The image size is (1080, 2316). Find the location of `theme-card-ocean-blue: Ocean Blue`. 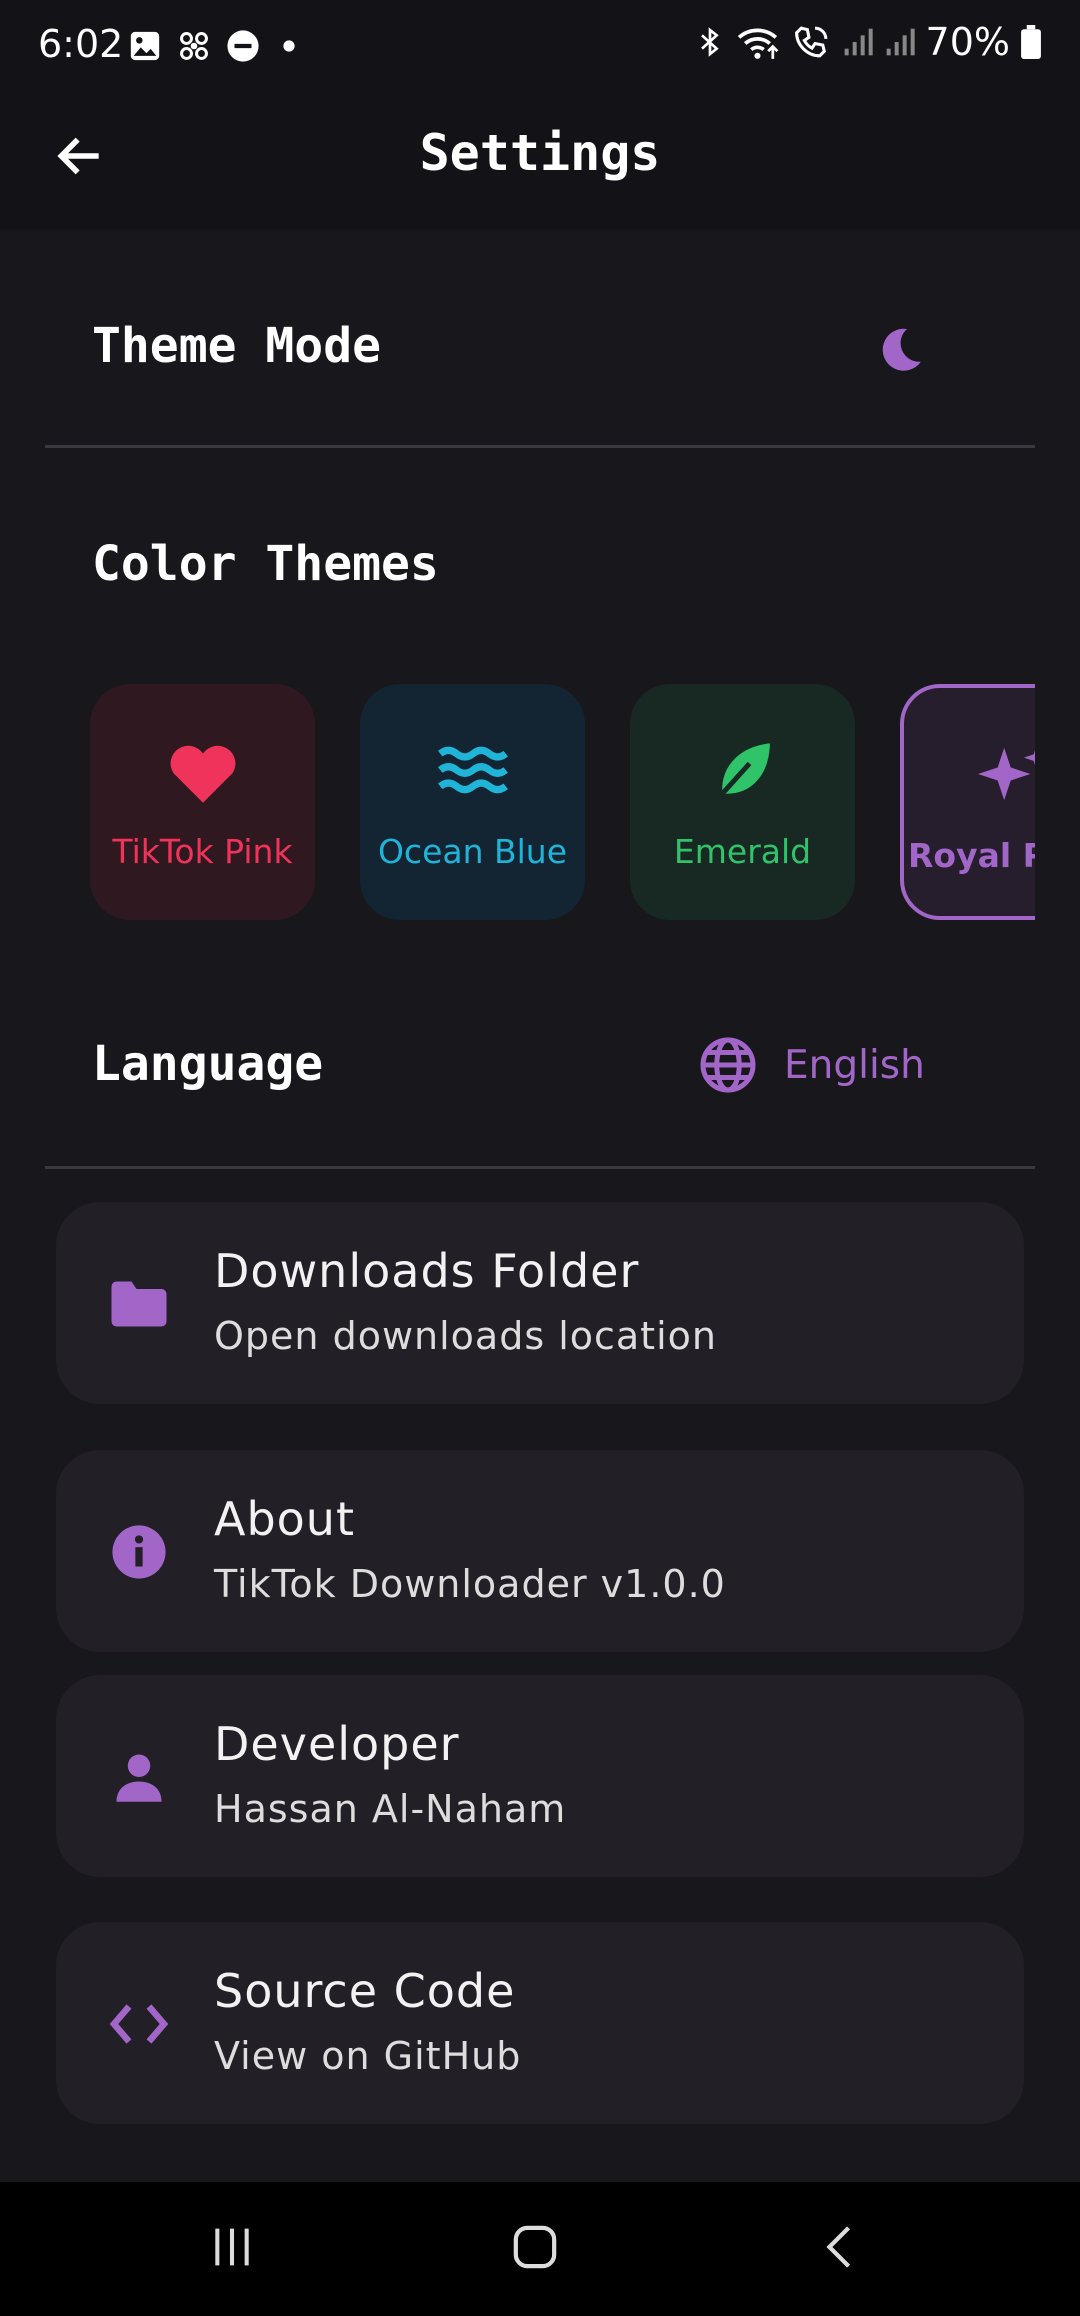

theme-card-ocean-blue: Ocean Blue is located at coordinates (472, 802).